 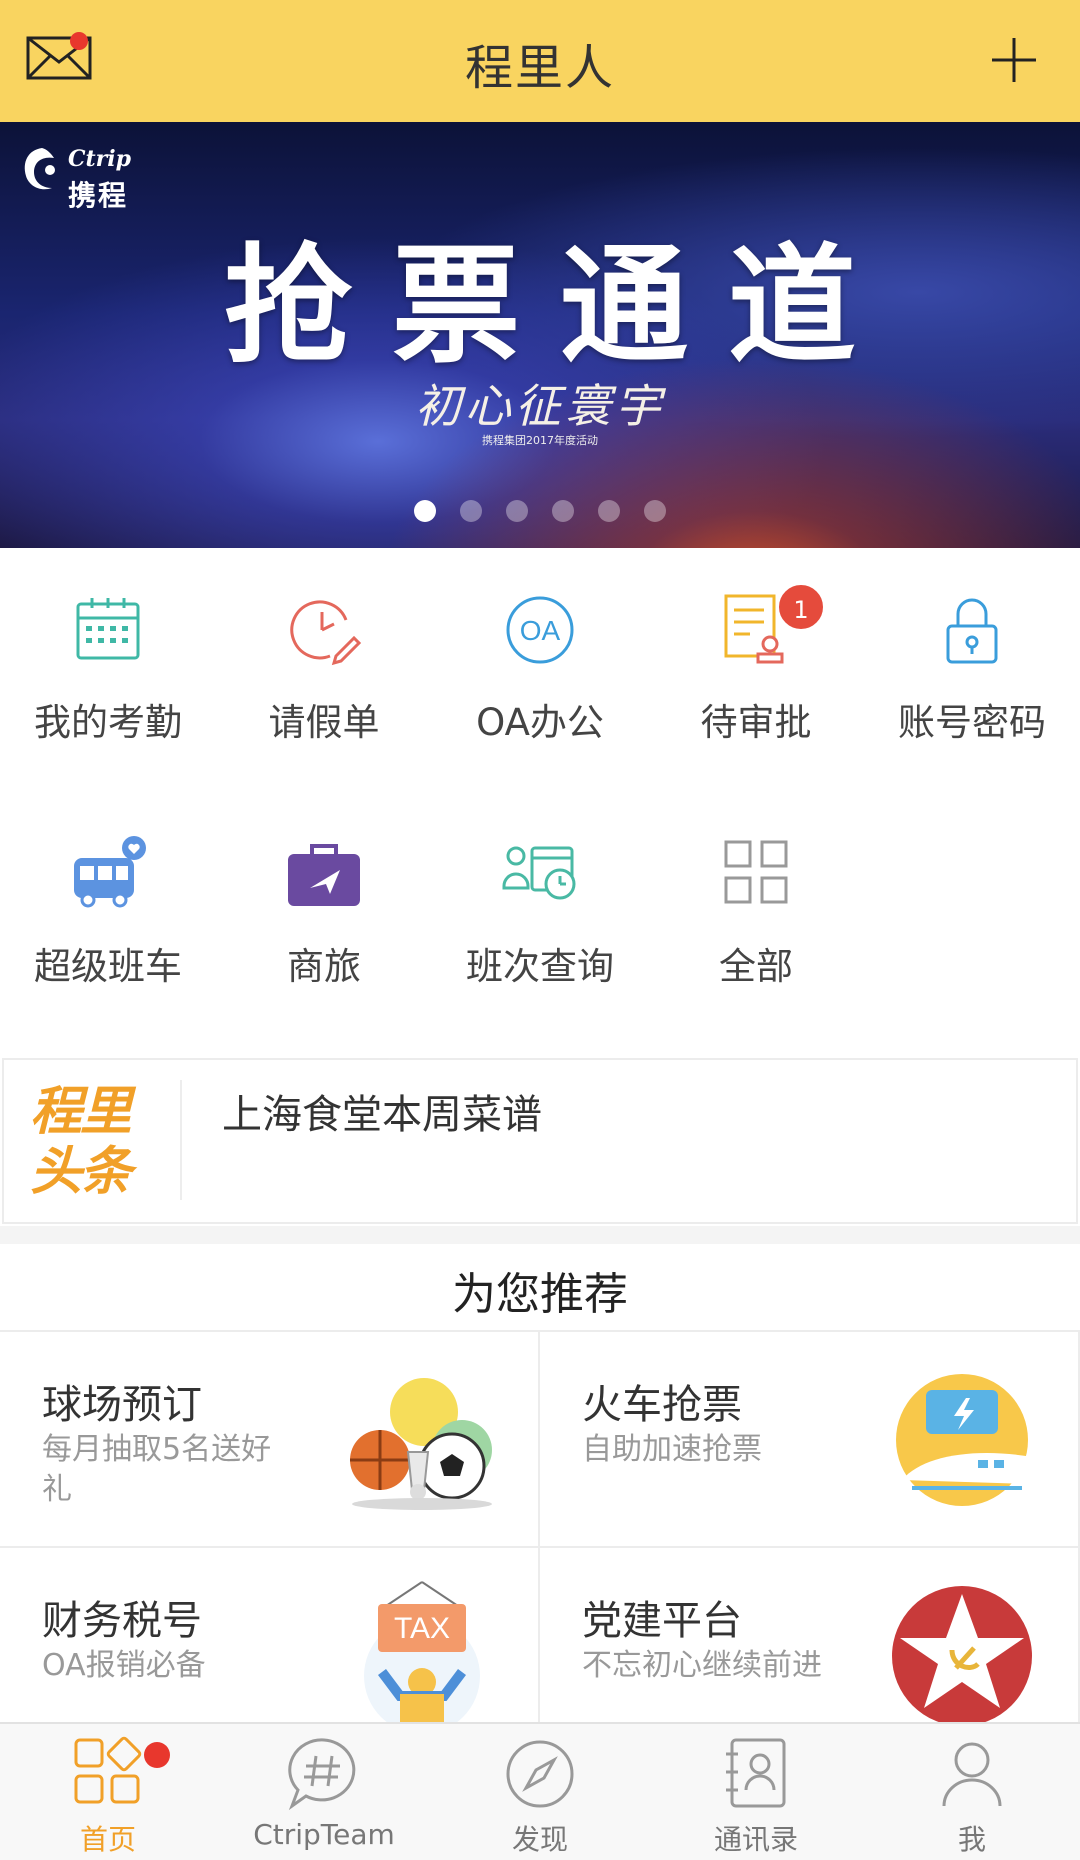 I want to click on page-title: 程里人, so click(x=539, y=68).